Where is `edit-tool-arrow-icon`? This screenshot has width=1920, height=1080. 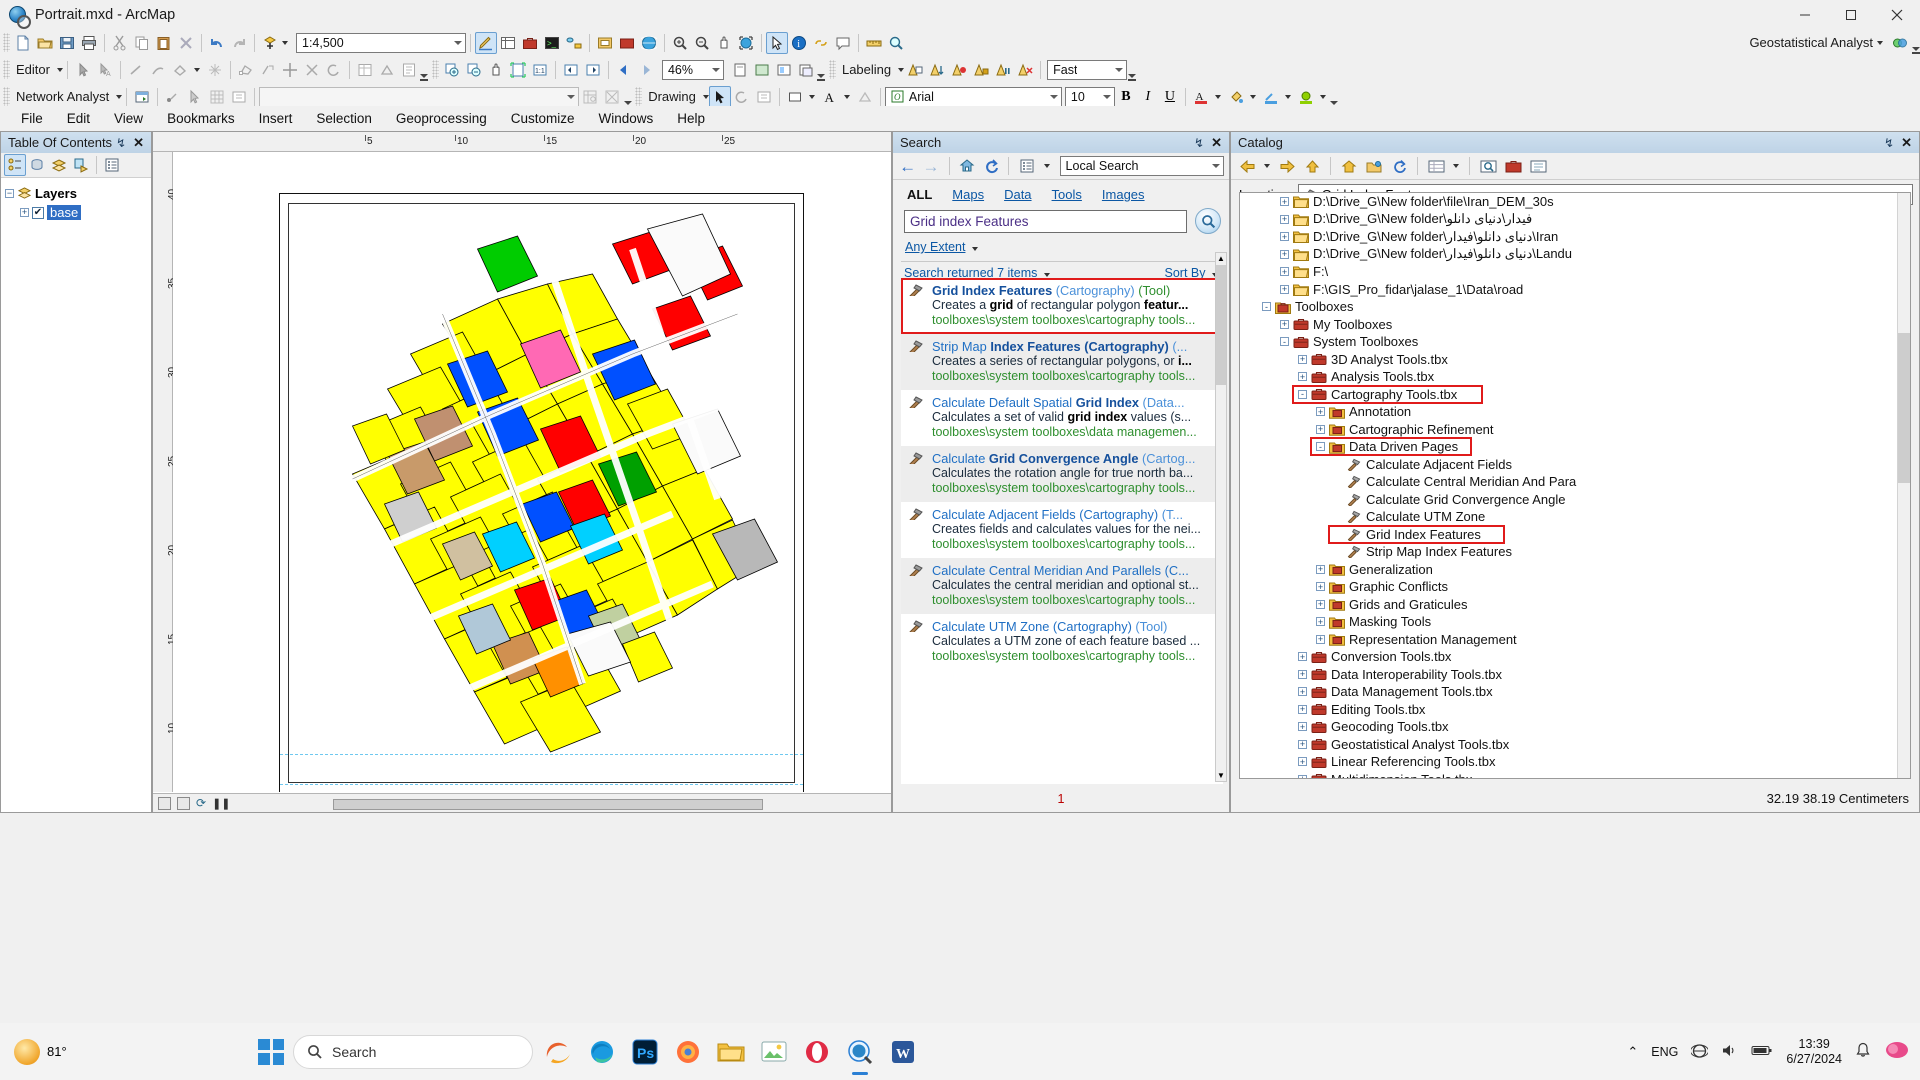 edit-tool-arrow-icon is located at coordinates (83, 70).